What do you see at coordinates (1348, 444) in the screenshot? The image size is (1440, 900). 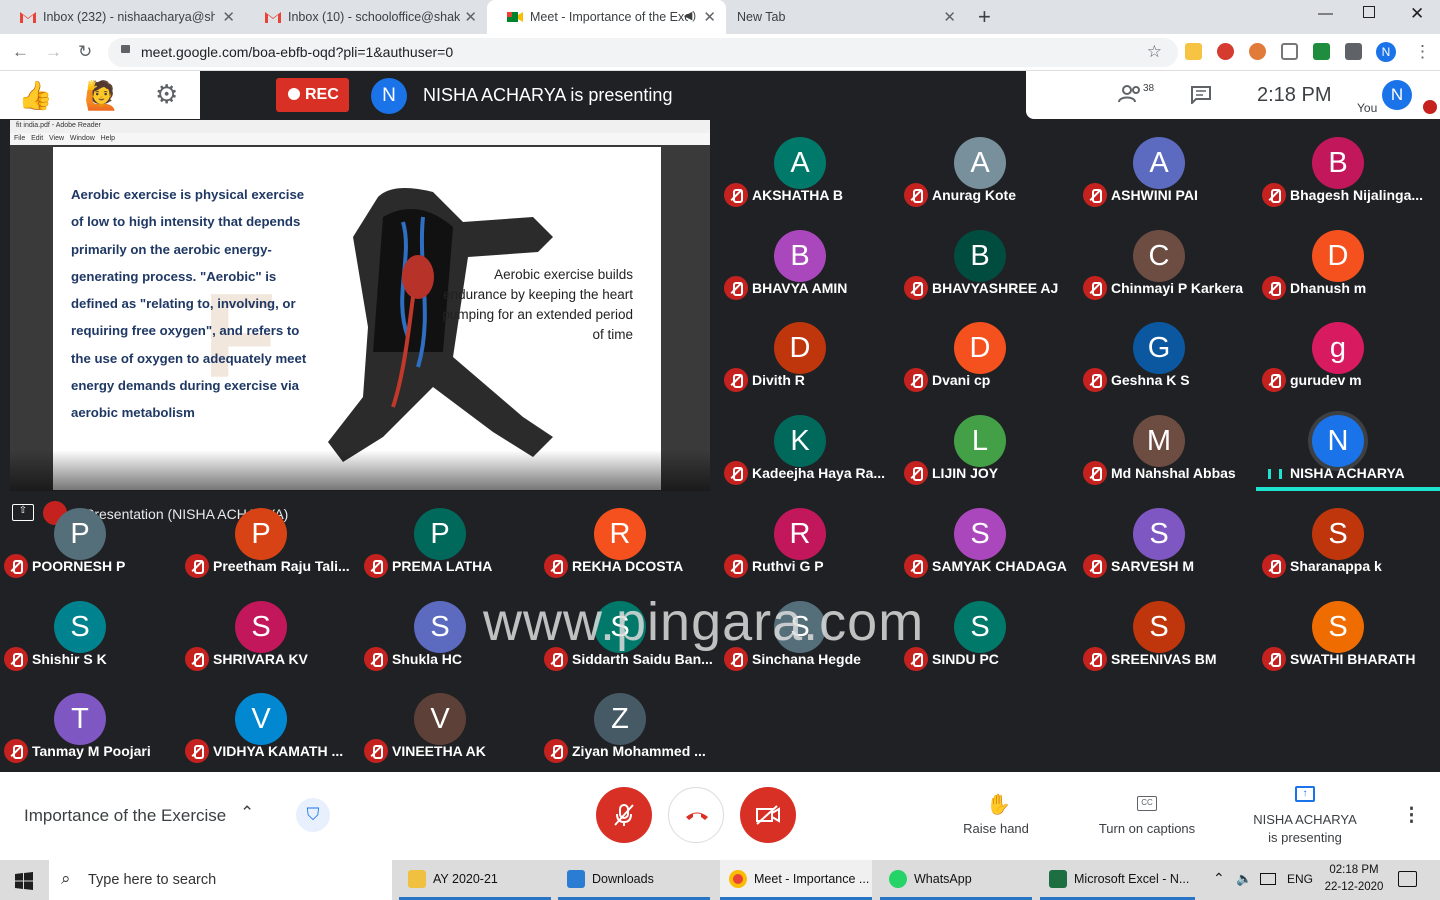 I see `participant-tile: N NISHA ACHARYA` at bounding box center [1348, 444].